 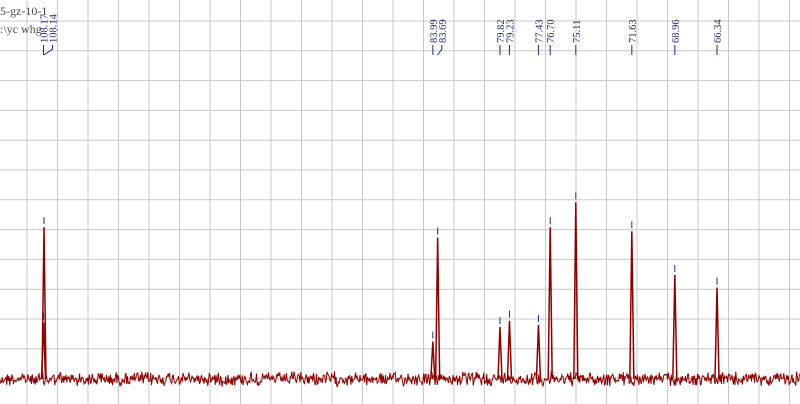 I want to click on peak-label: 79.23, so click(x=510, y=31).